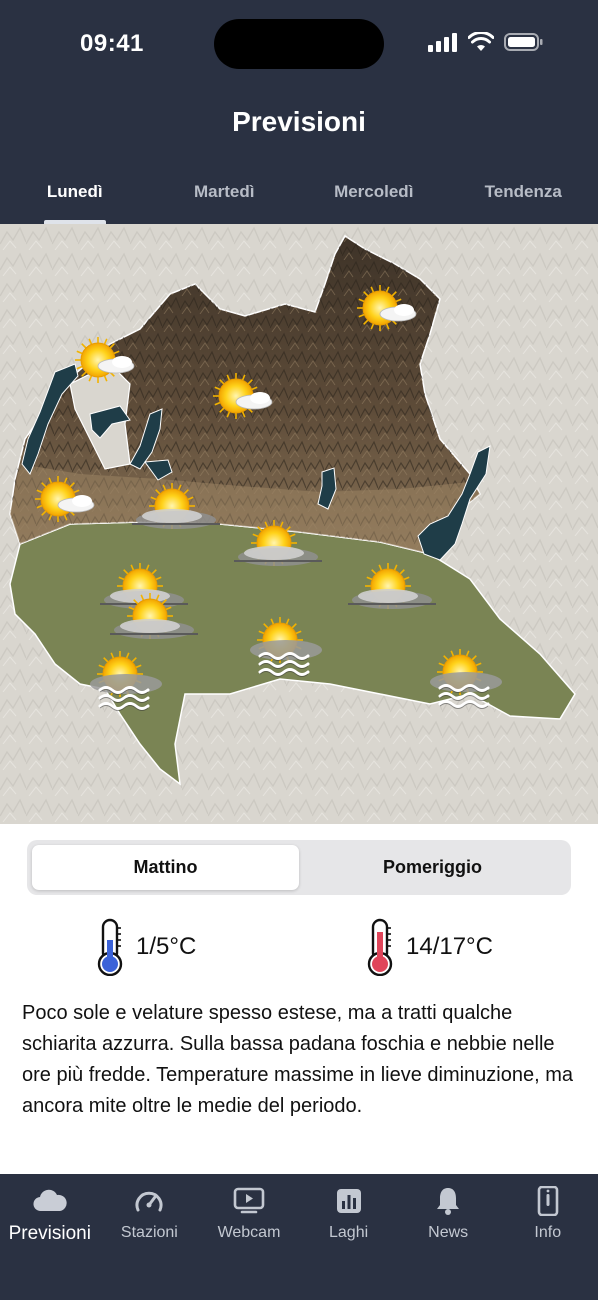 This screenshot has height=1300, width=598. What do you see at coordinates (166, 946) in the screenshot?
I see `temperature-min-value: 1/5°C` at bounding box center [166, 946].